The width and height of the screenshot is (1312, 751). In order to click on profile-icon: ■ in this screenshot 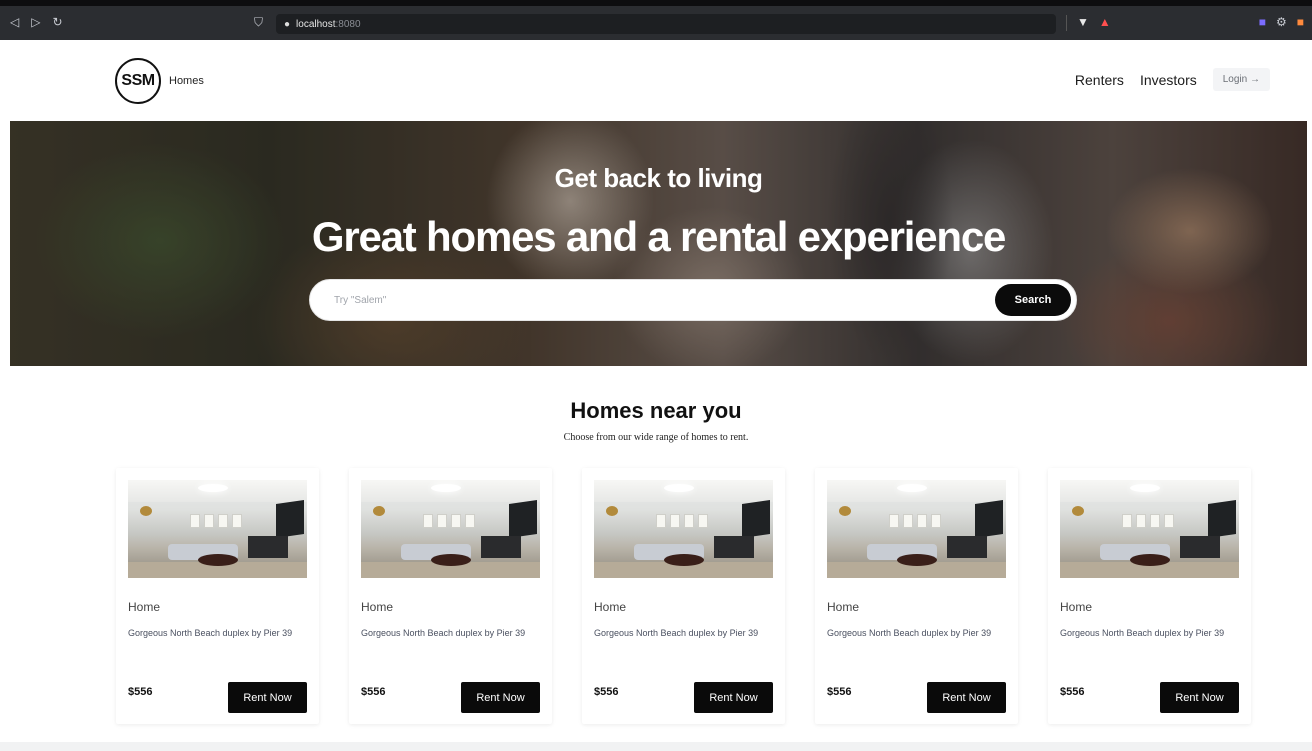, I will do `click(1300, 22)`.